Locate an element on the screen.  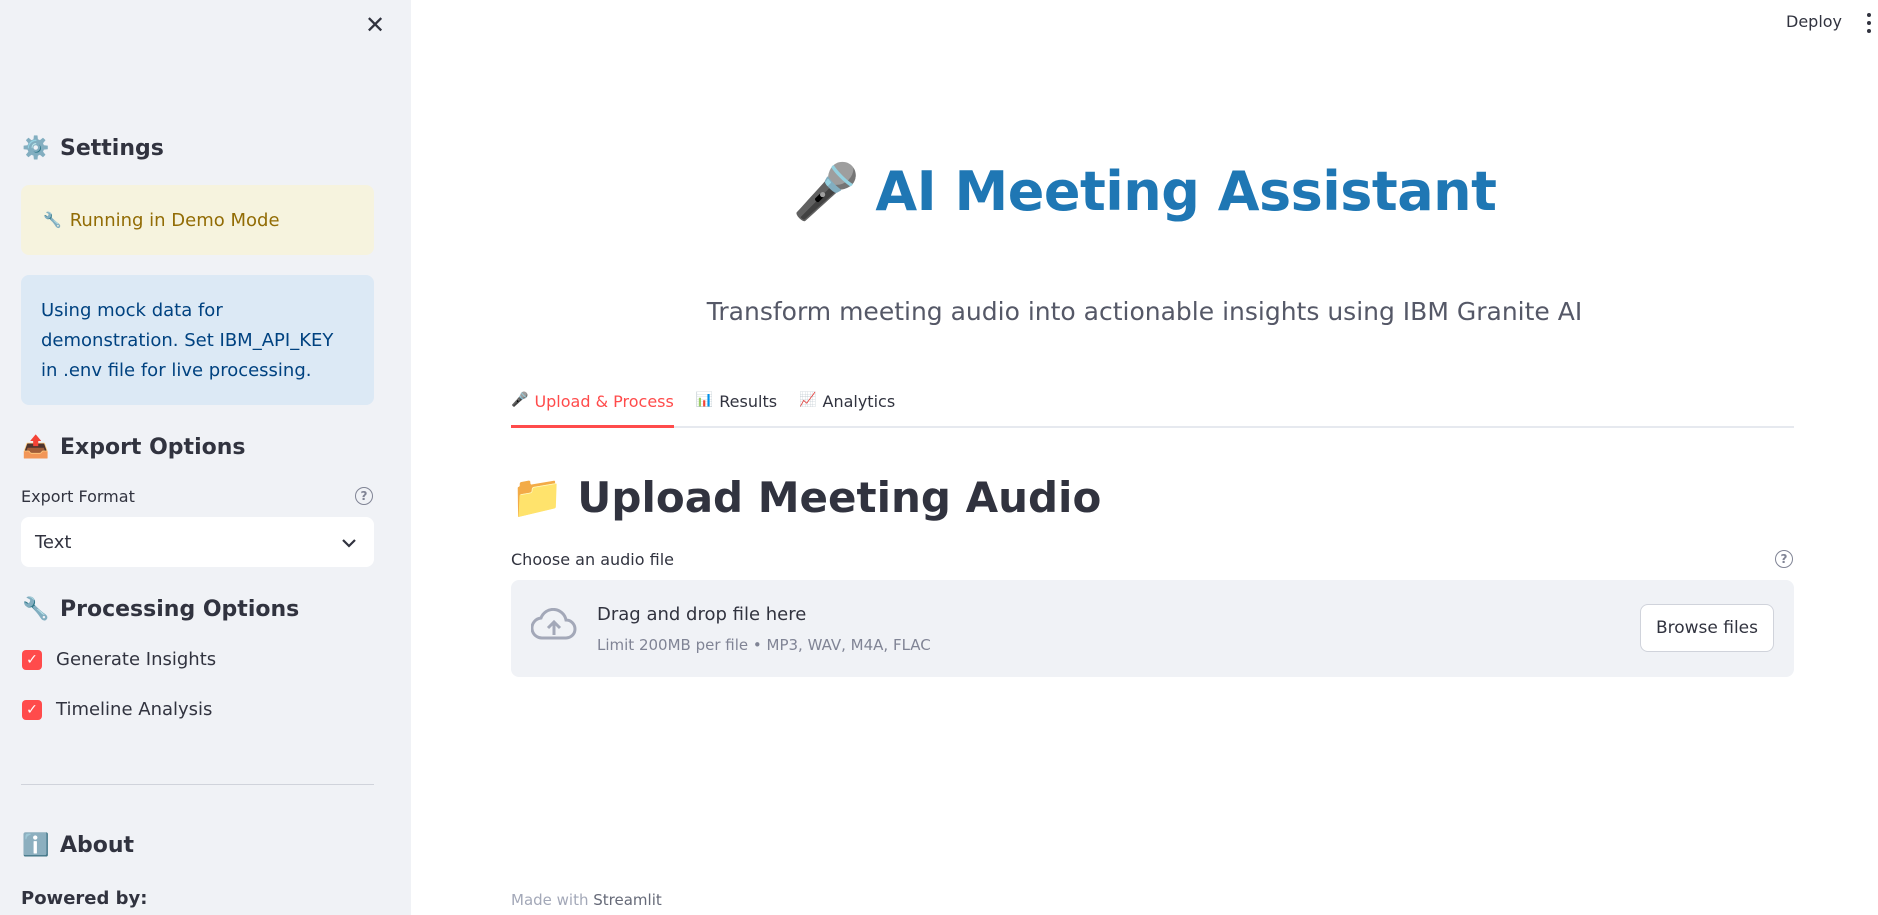
timeline-analysis-checkbox: ✓ Timeline Analysis is located at coordinates (117, 709).